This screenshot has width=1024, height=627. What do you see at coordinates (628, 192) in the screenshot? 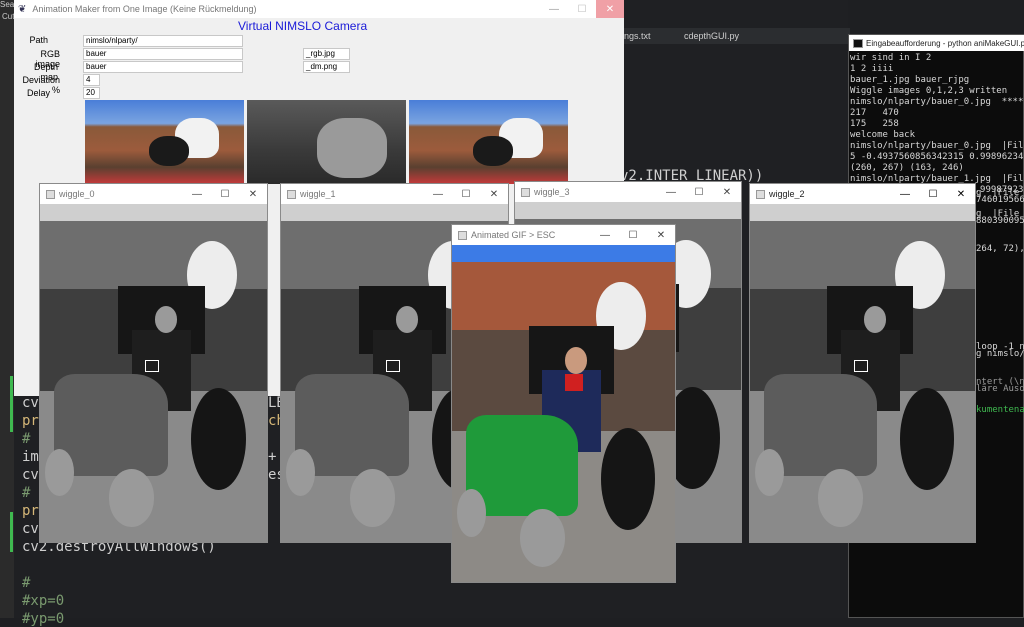
I see `wiggle-3-titlebar: wiggle_3 — ☐ ✕` at bounding box center [628, 192].